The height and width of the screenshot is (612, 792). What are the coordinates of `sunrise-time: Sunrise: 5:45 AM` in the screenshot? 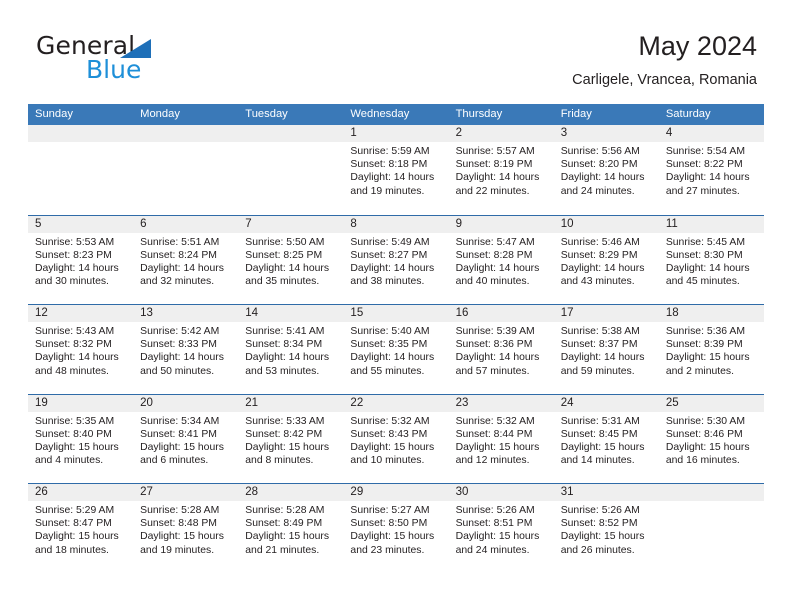 It's located at (705, 242).